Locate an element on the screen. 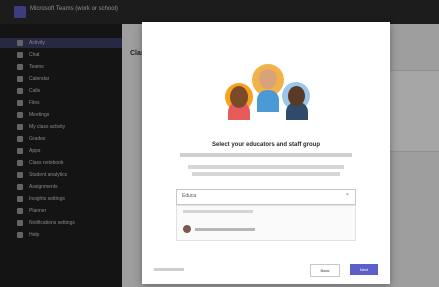 The image size is (439, 287). avatar is located at coordinates (187, 229).